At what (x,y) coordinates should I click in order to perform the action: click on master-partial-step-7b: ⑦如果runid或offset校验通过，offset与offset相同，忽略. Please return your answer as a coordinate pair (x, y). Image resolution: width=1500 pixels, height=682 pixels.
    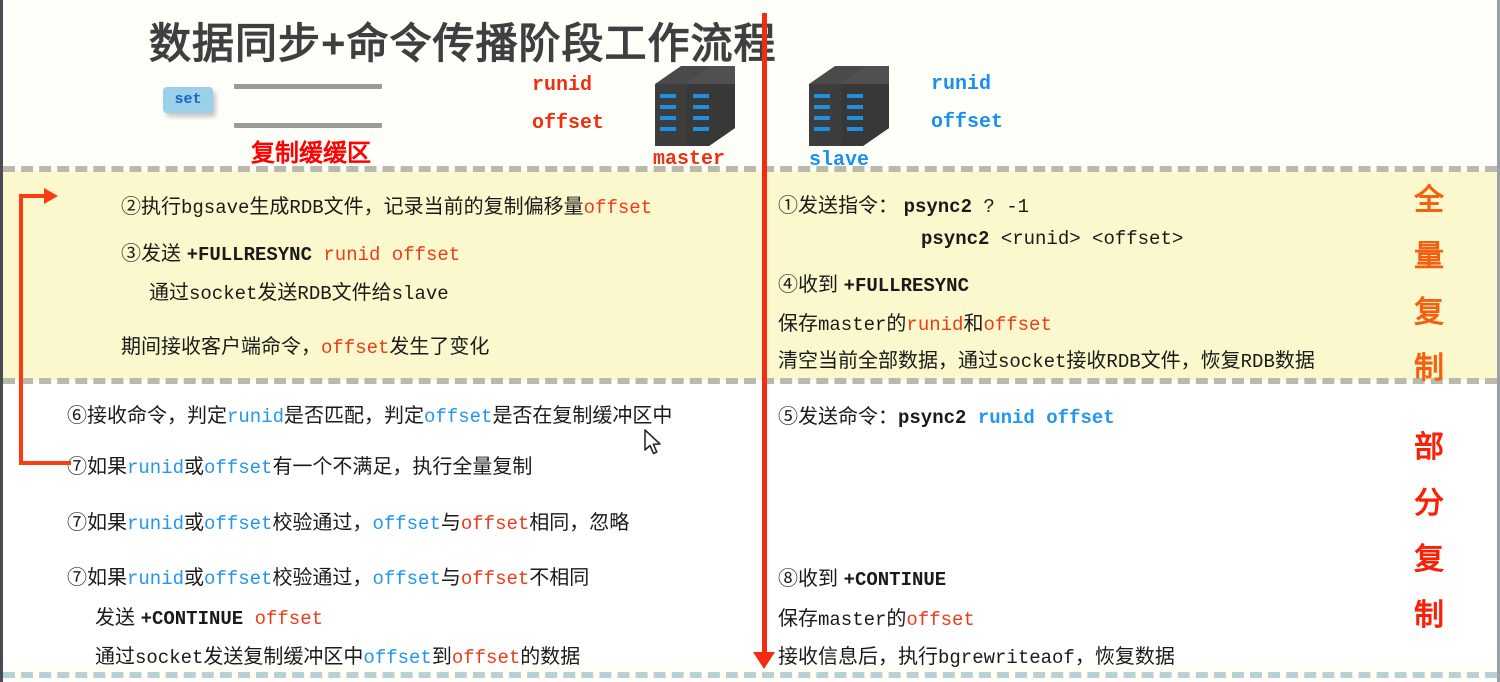
    Looking at the image, I should click on (348, 523).